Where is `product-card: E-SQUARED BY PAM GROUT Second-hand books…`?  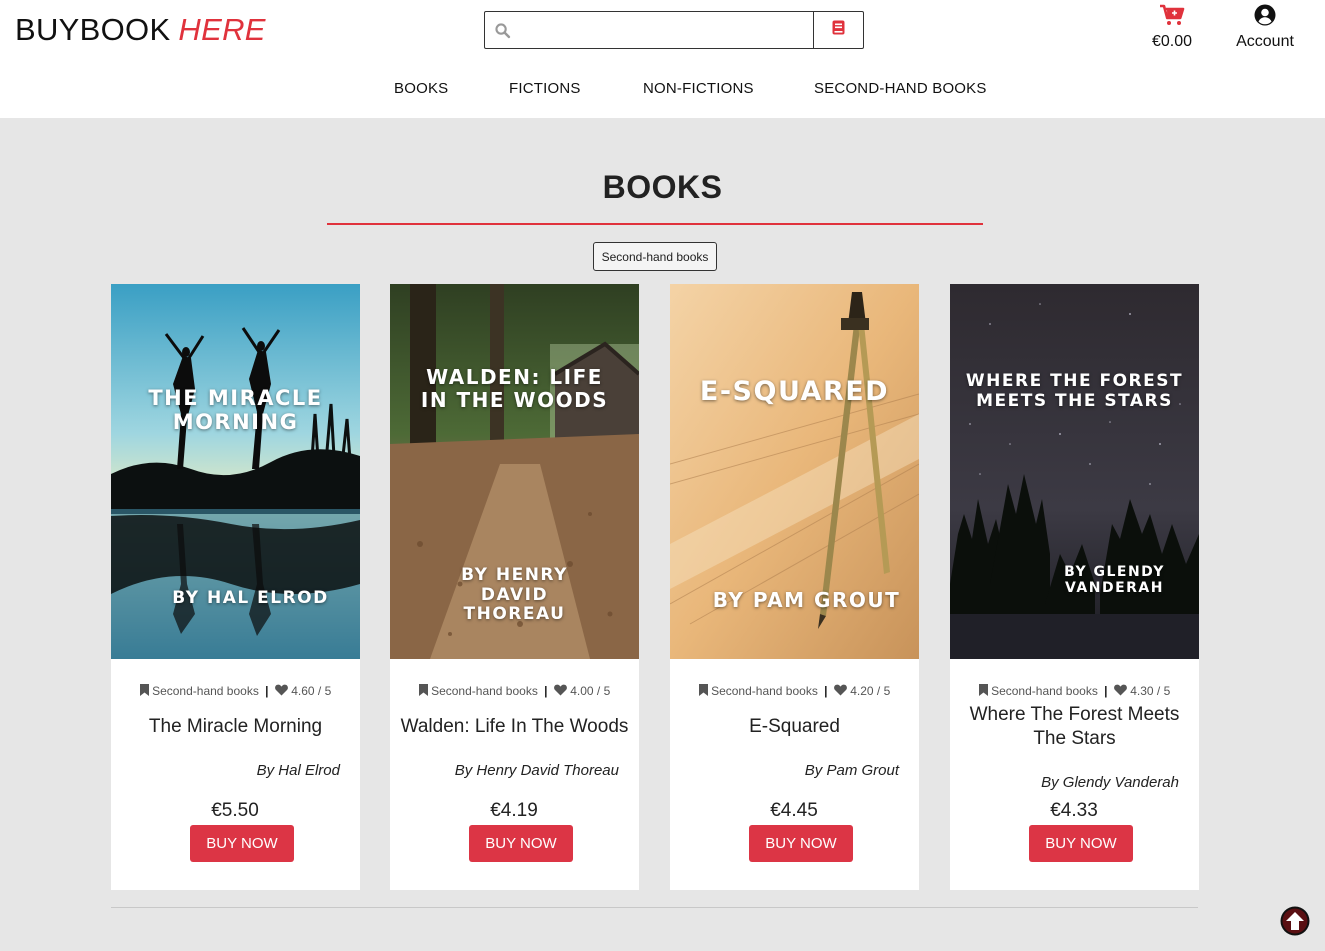 product-card: E-SQUARED BY PAM GROUT Second-hand books… is located at coordinates (794, 587).